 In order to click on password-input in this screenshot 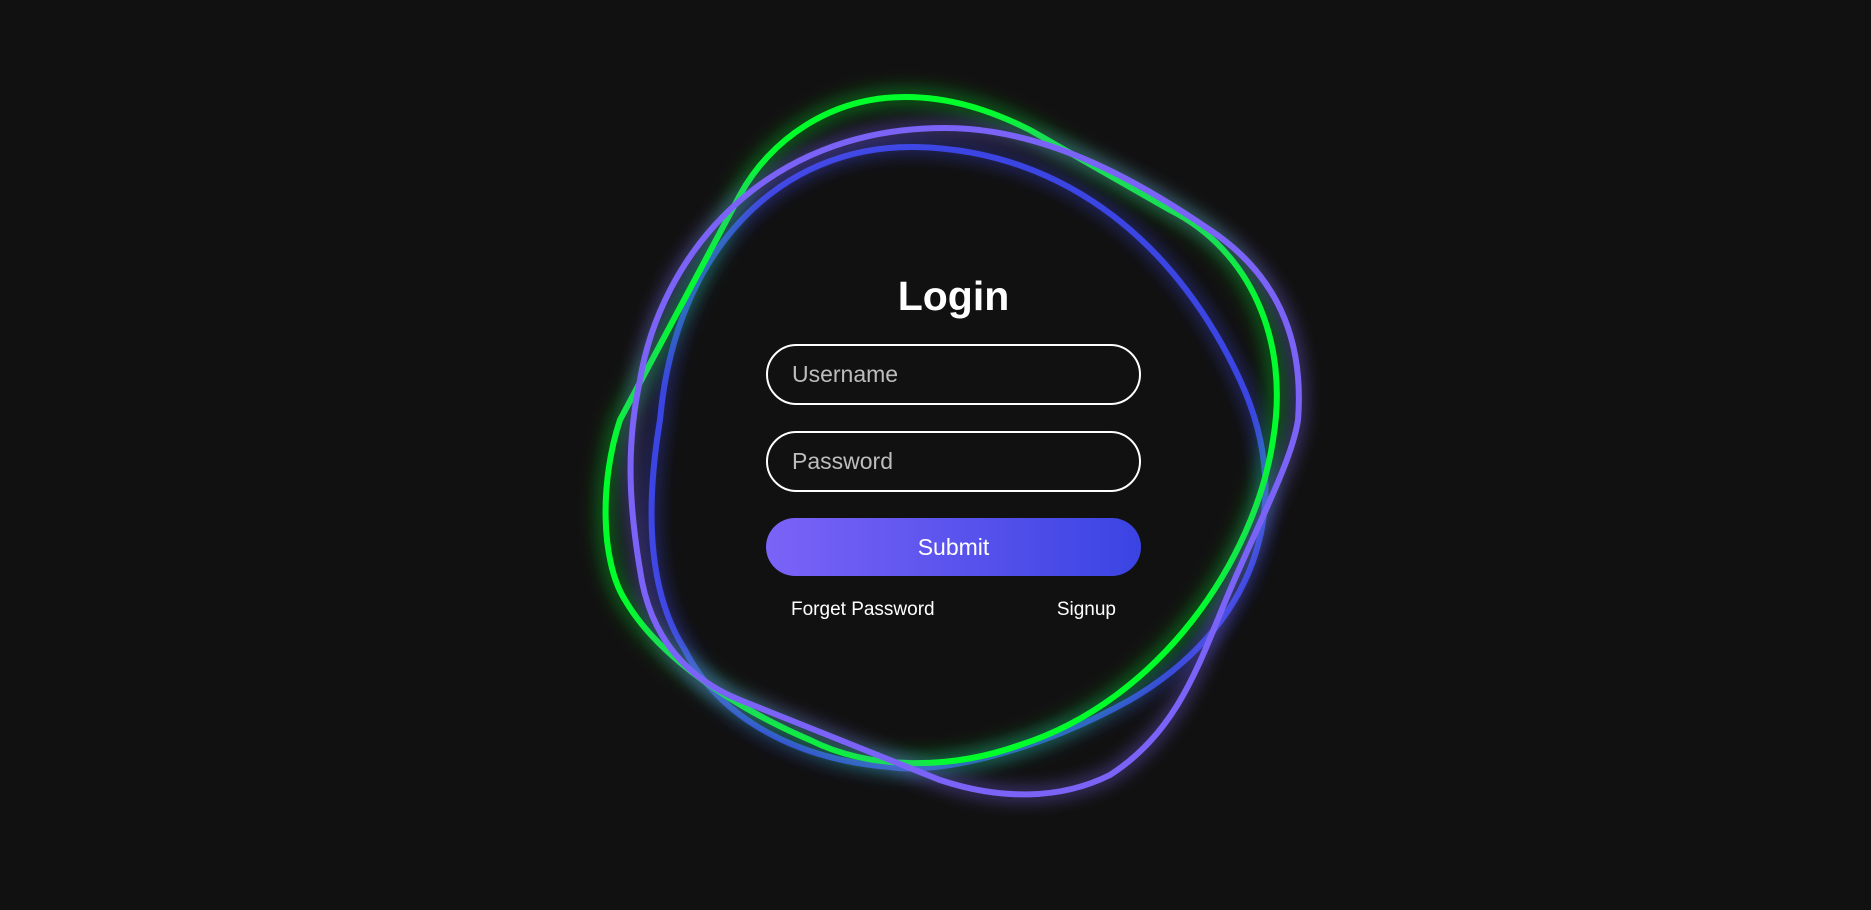, I will do `click(953, 461)`.